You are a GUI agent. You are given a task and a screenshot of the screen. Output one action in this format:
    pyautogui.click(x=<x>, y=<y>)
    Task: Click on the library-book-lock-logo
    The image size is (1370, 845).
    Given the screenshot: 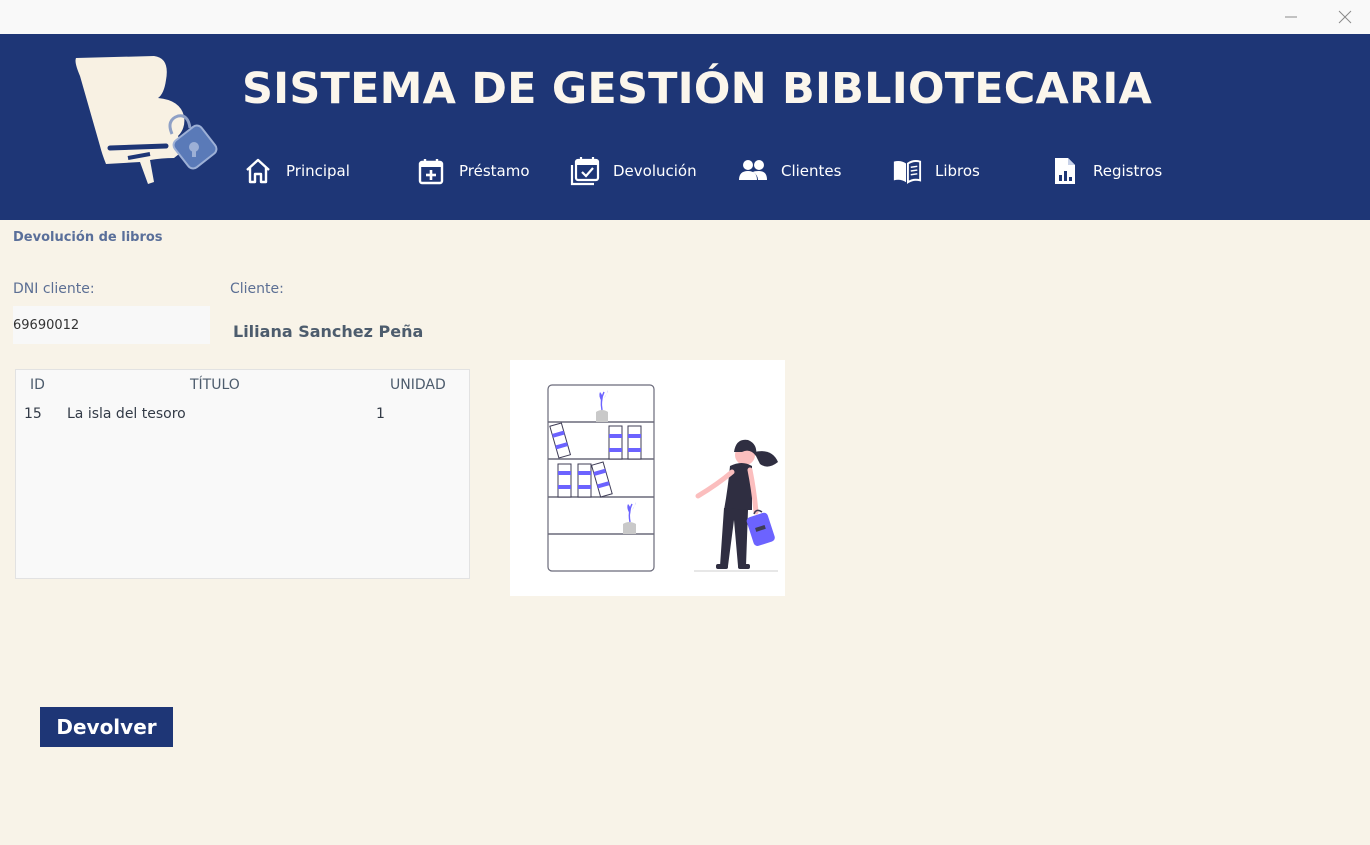 What is the action you would take?
    pyautogui.click(x=144, y=123)
    